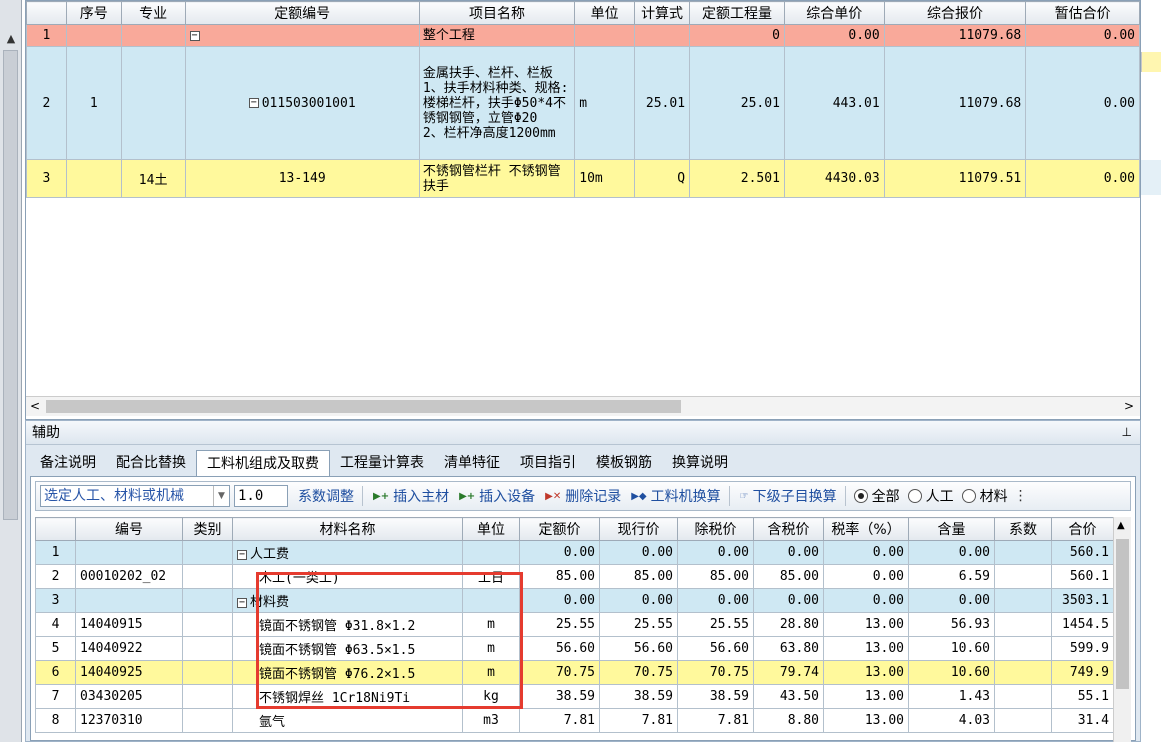  What do you see at coordinates (559, 529) in the screenshot?
I see `column-header: 定额价` at bounding box center [559, 529].